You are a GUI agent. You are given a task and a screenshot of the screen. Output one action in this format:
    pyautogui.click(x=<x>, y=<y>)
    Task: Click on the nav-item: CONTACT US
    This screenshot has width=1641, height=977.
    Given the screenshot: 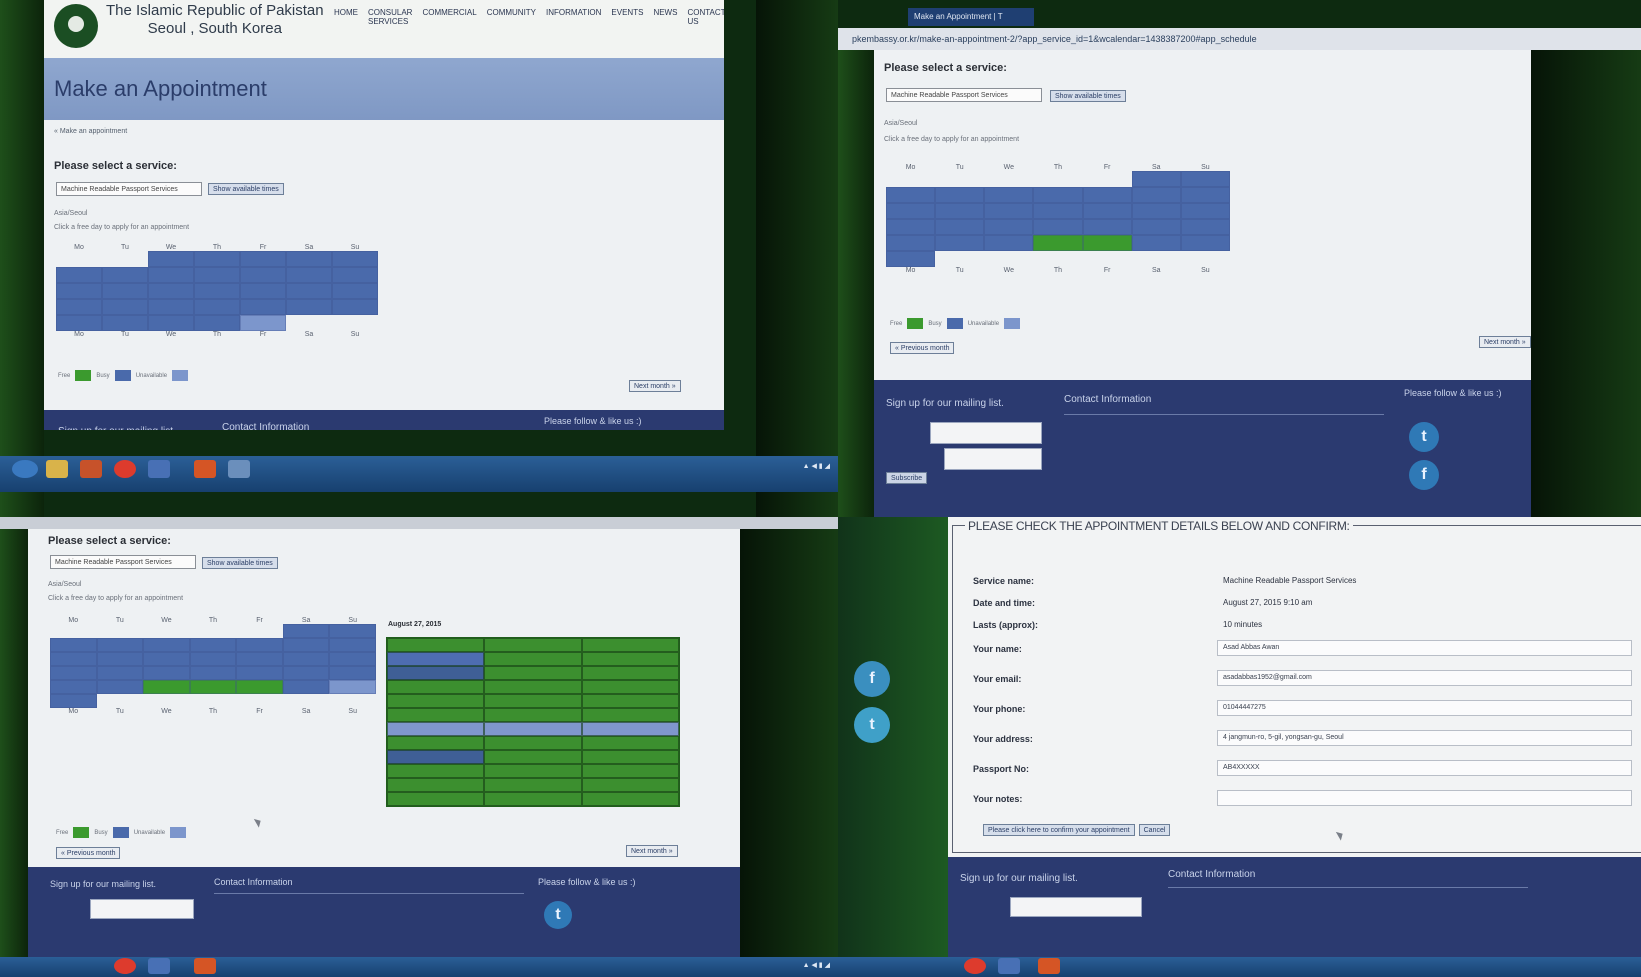 What is the action you would take?
    pyautogui.click(x=705, y=17)
    